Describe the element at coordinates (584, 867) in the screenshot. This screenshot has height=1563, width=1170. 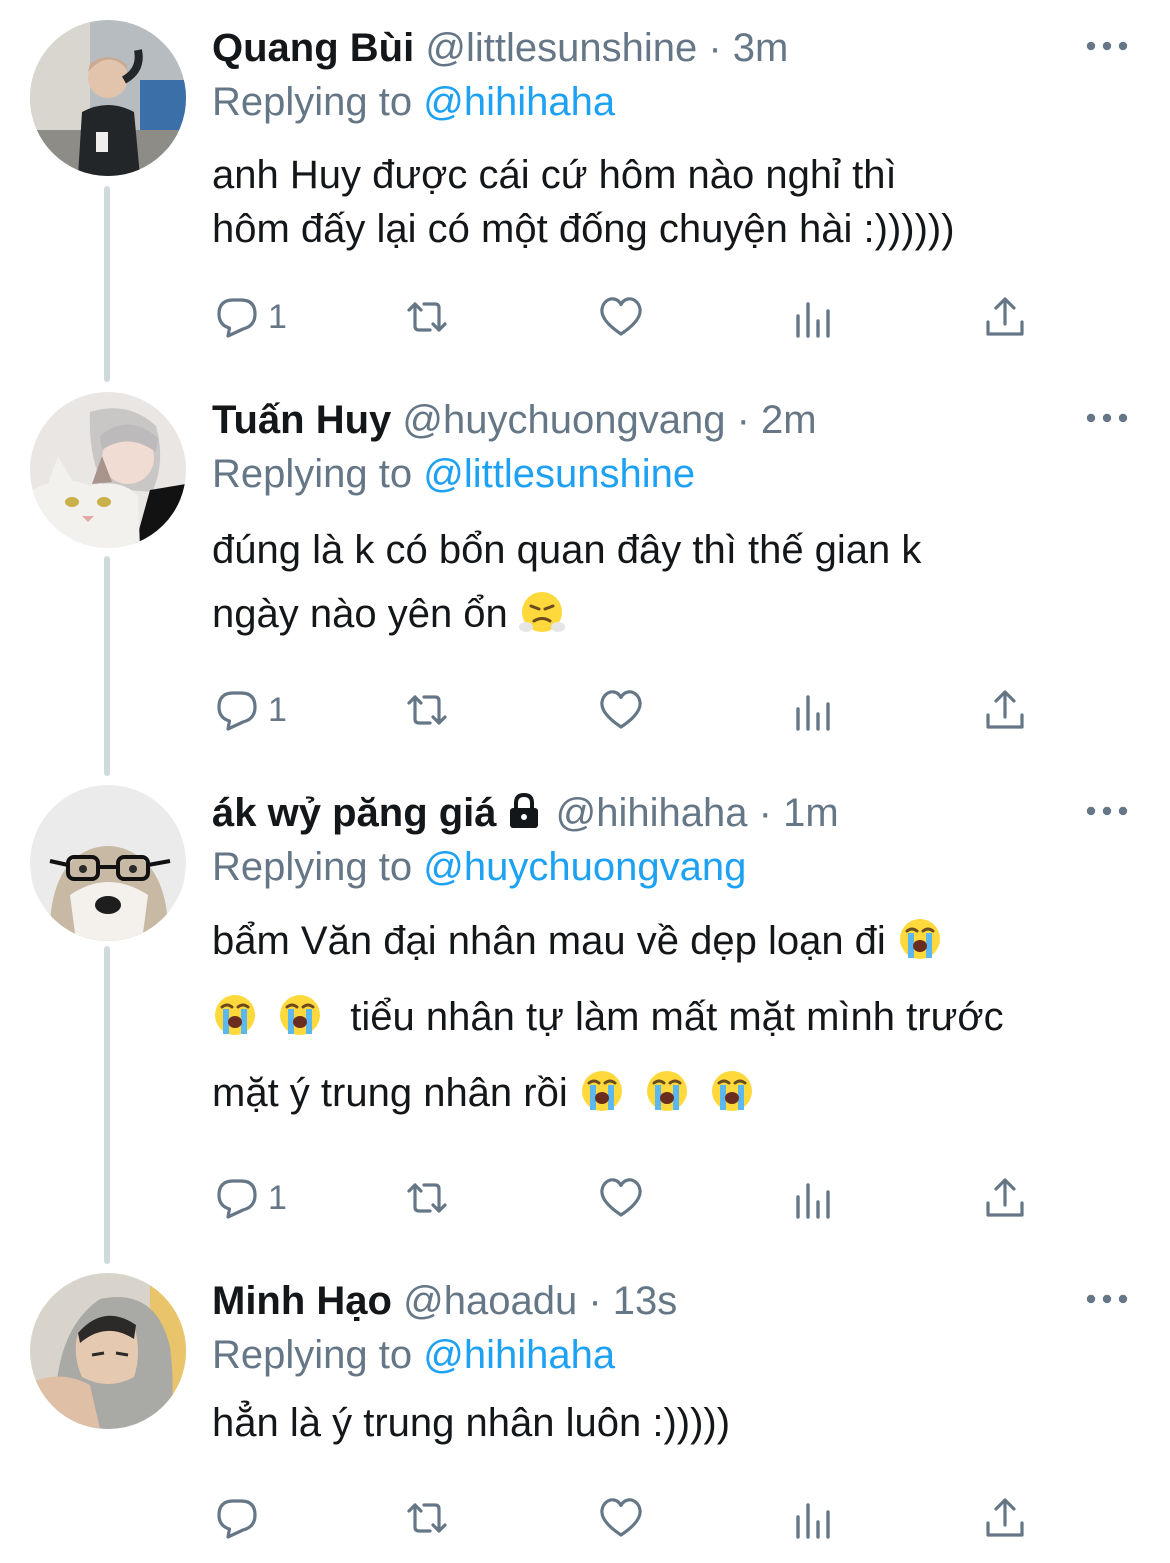
I see `reply-target-link: @huychuongvang` at that location.